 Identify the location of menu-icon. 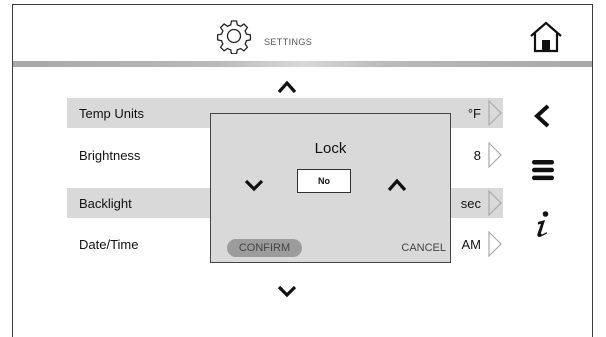
(543, 170).